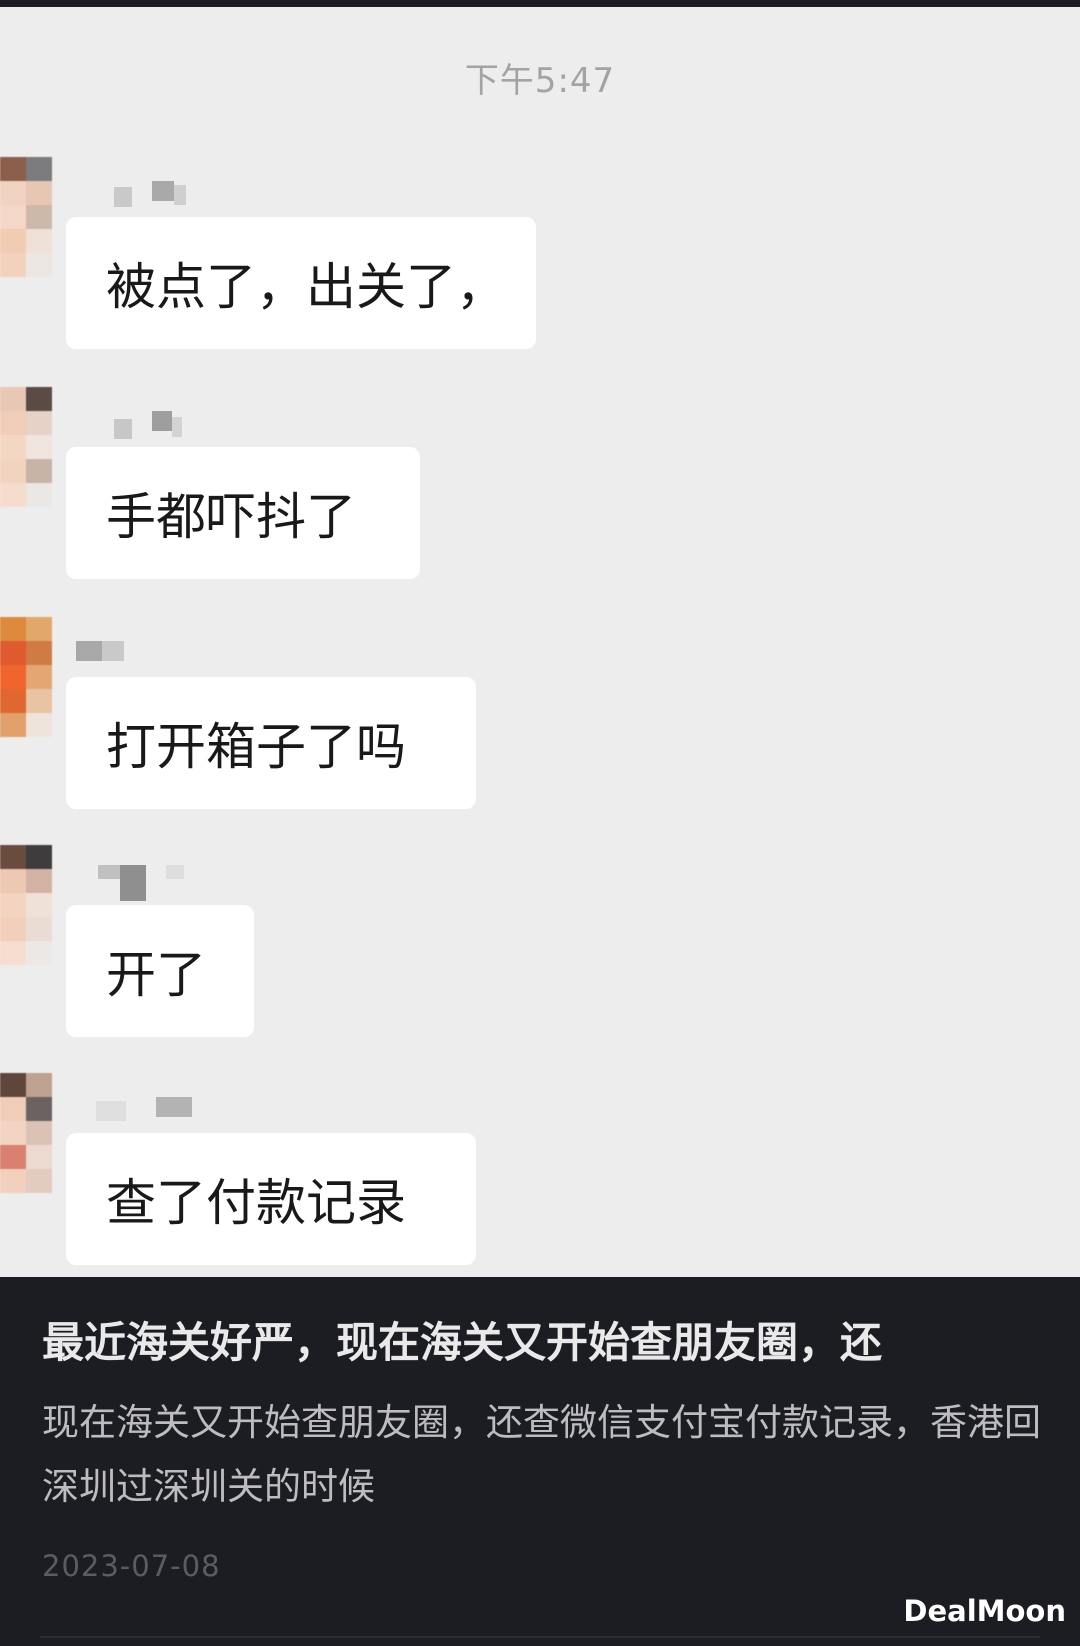 The width and height of the screenshot is (1080, 1646). What do you see at coordinates (306, 287) in the screenshot?
I see `message-text: 被点了，出关了，` at bounding box center [306, 287].